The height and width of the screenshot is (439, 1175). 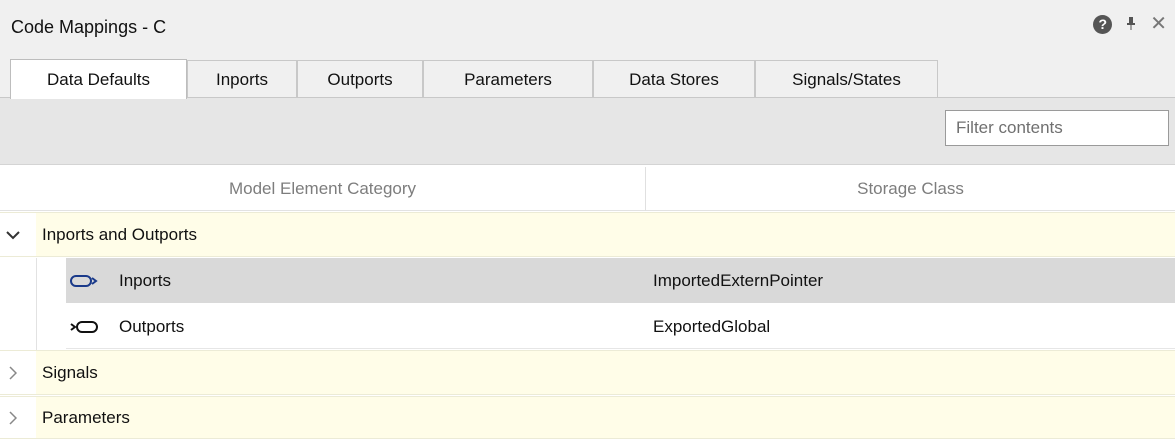 I want to click on column-header-storage-class: Storage Class, so click(x=910, y=189).